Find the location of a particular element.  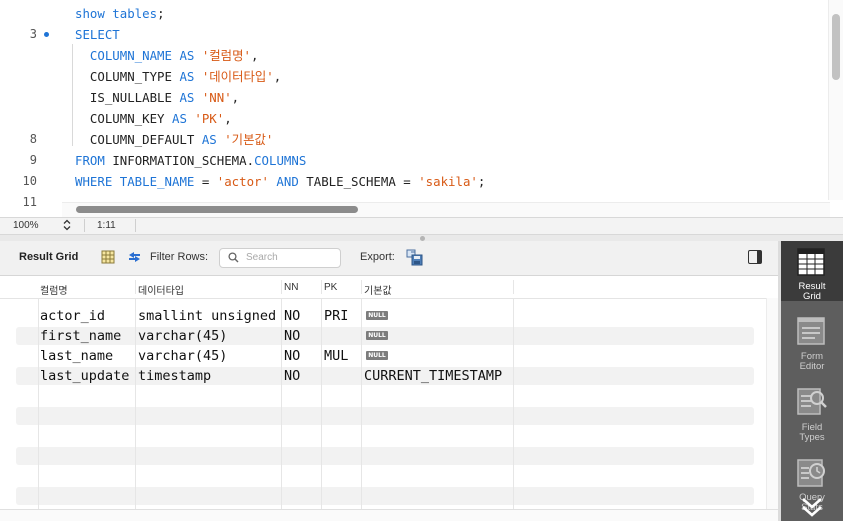

code-text: IS_NULLABLE AS 'NN', is located at coordinates (157, 97).